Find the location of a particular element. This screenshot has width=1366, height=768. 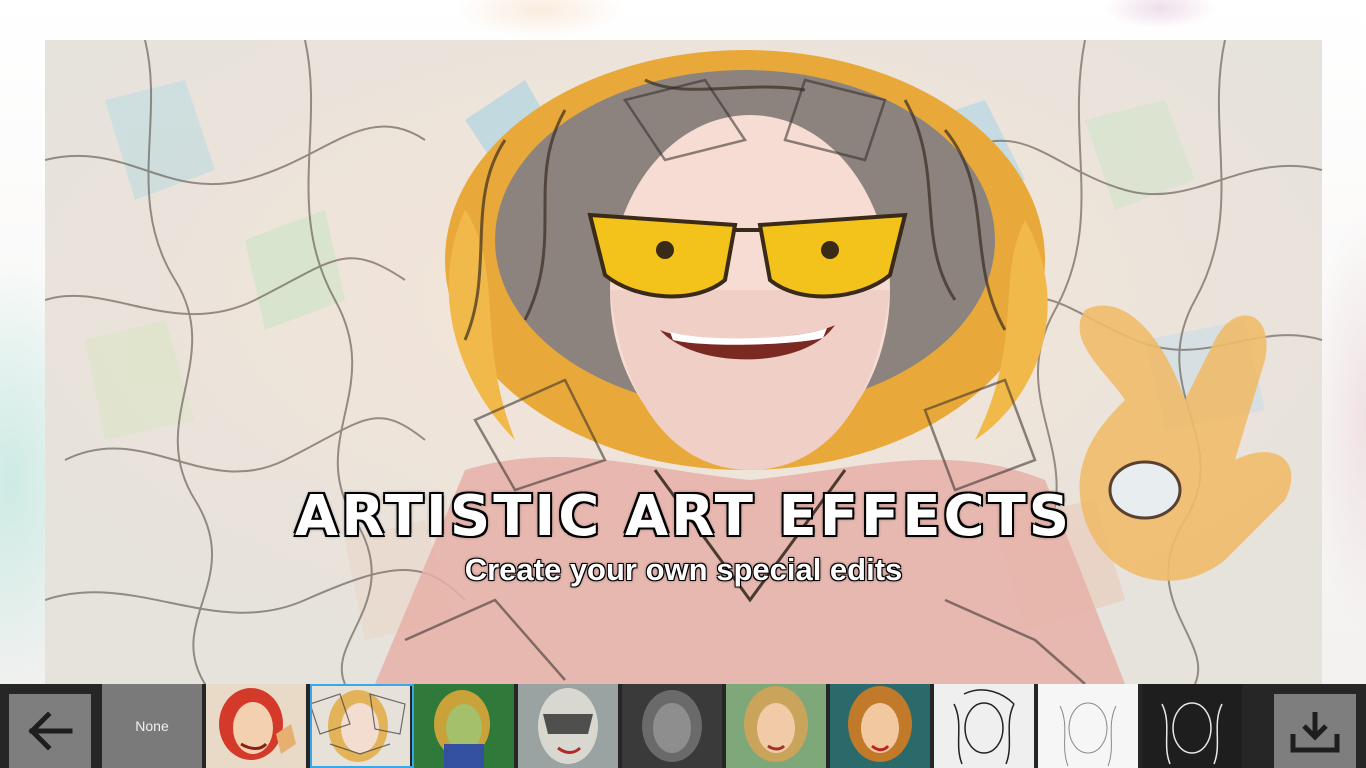

filter-thumbnails: None is located at coordinates (683, 726).